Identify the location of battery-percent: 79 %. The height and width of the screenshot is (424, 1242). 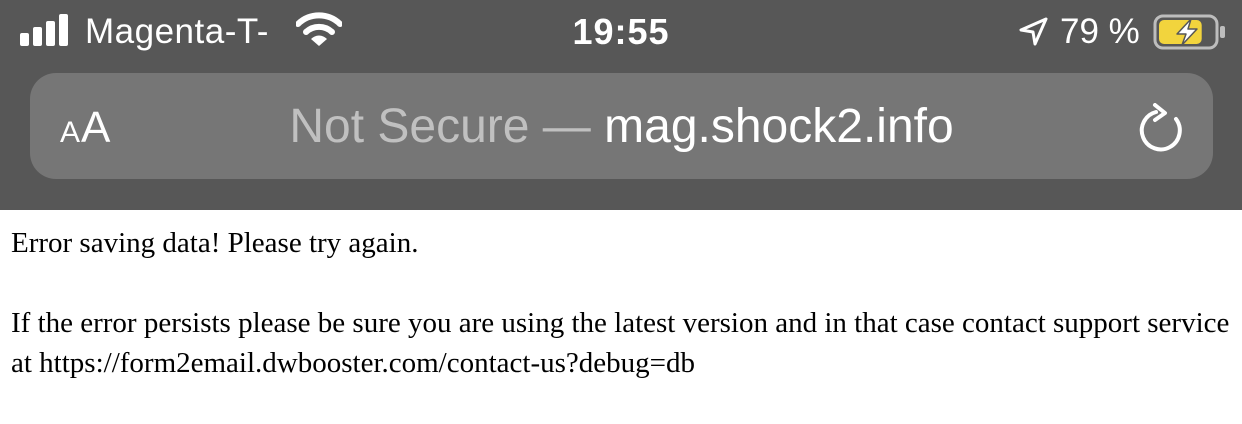
(1100, 31).